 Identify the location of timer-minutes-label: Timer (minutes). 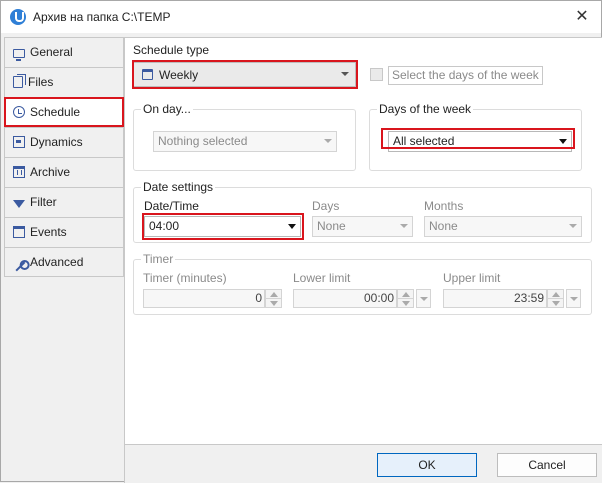
(185, 278).